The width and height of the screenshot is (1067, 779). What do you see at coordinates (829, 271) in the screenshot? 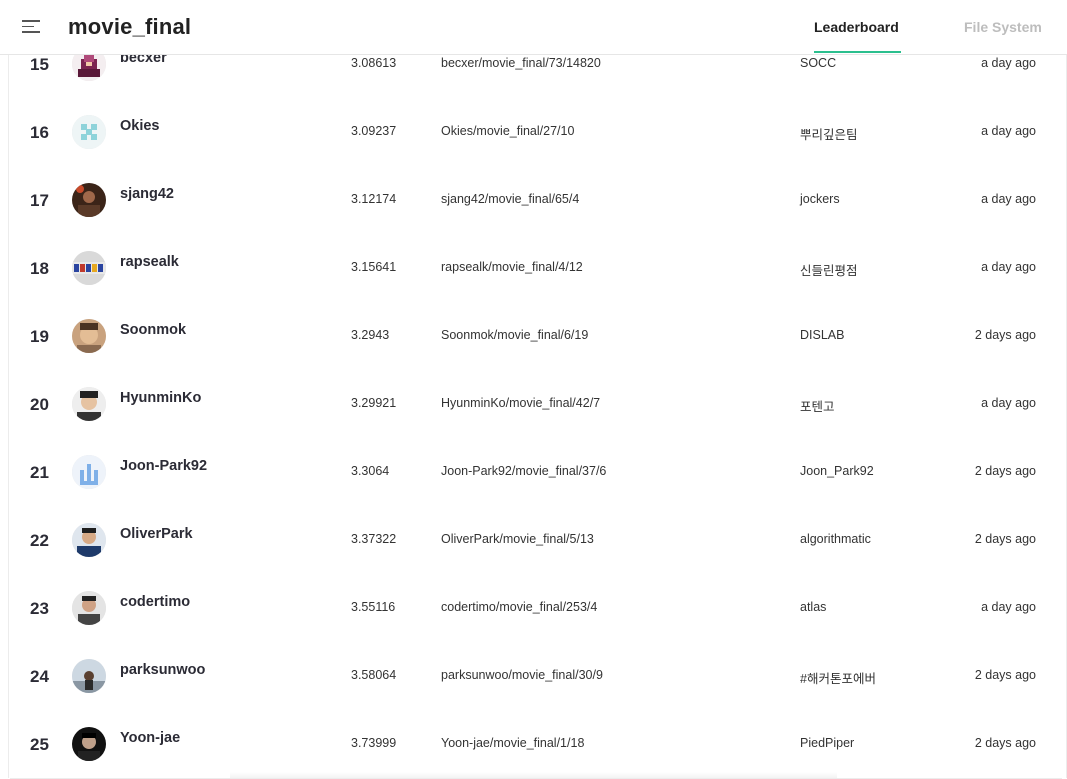
I see `team-name: 신들린평점` at bounding box center [829, 271].